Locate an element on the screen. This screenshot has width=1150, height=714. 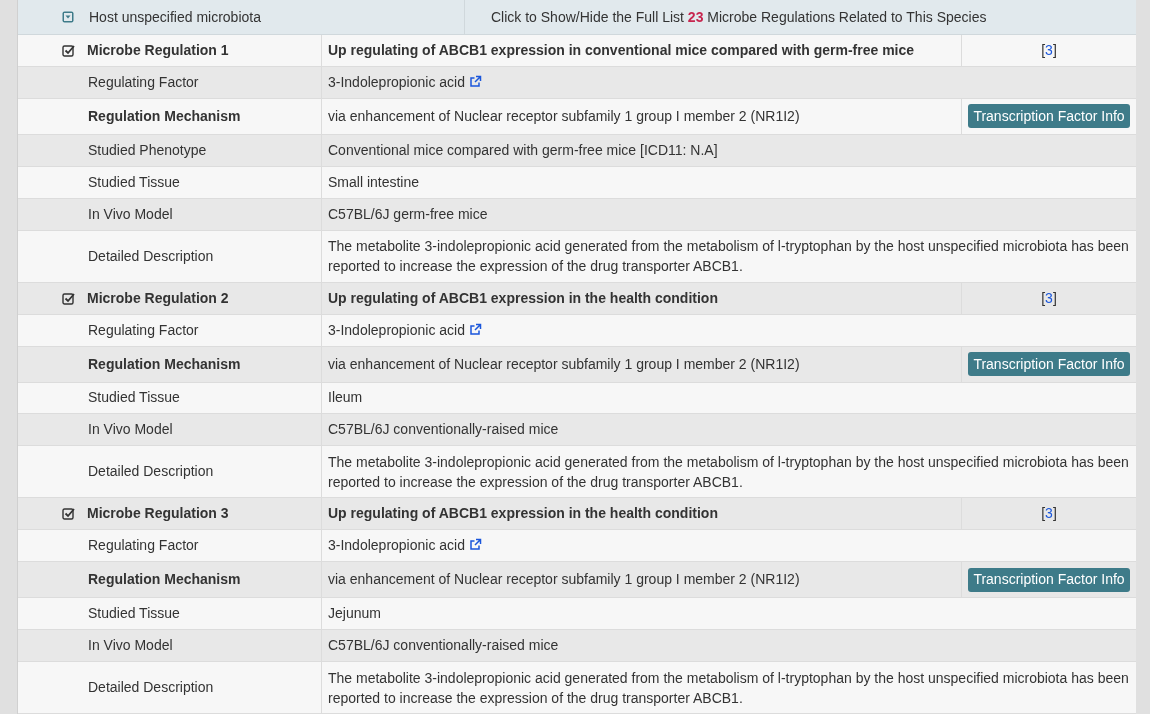
field-value: Jejunum is located at coordinates (354, 614).